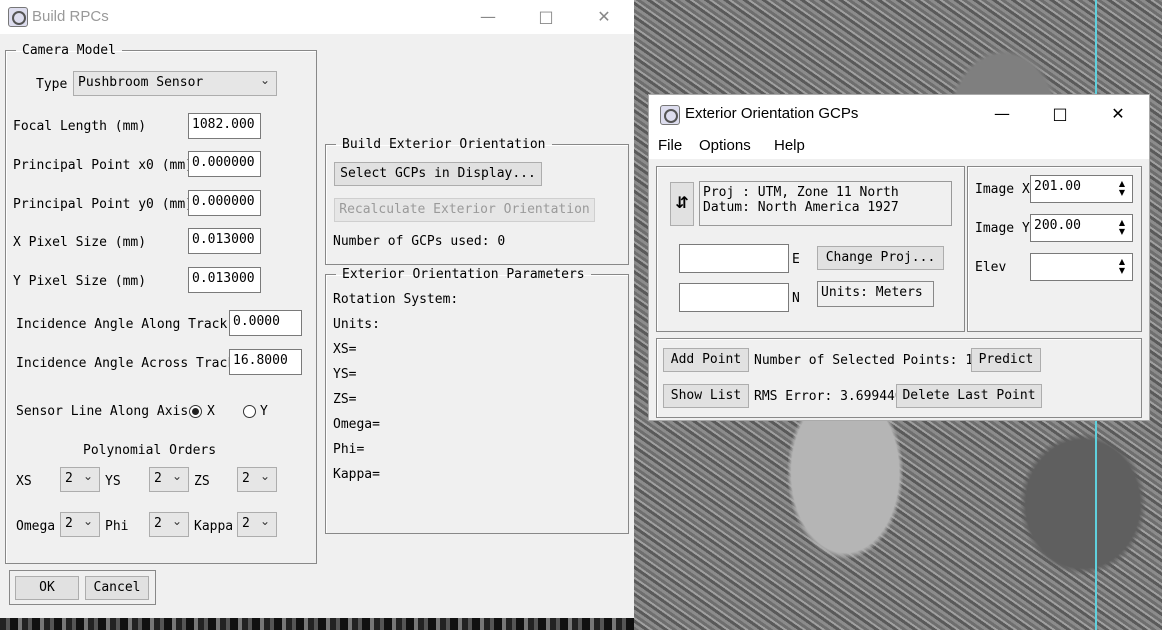  I want to click on rotation-system-label: Rotation System:, so click(396, 299).